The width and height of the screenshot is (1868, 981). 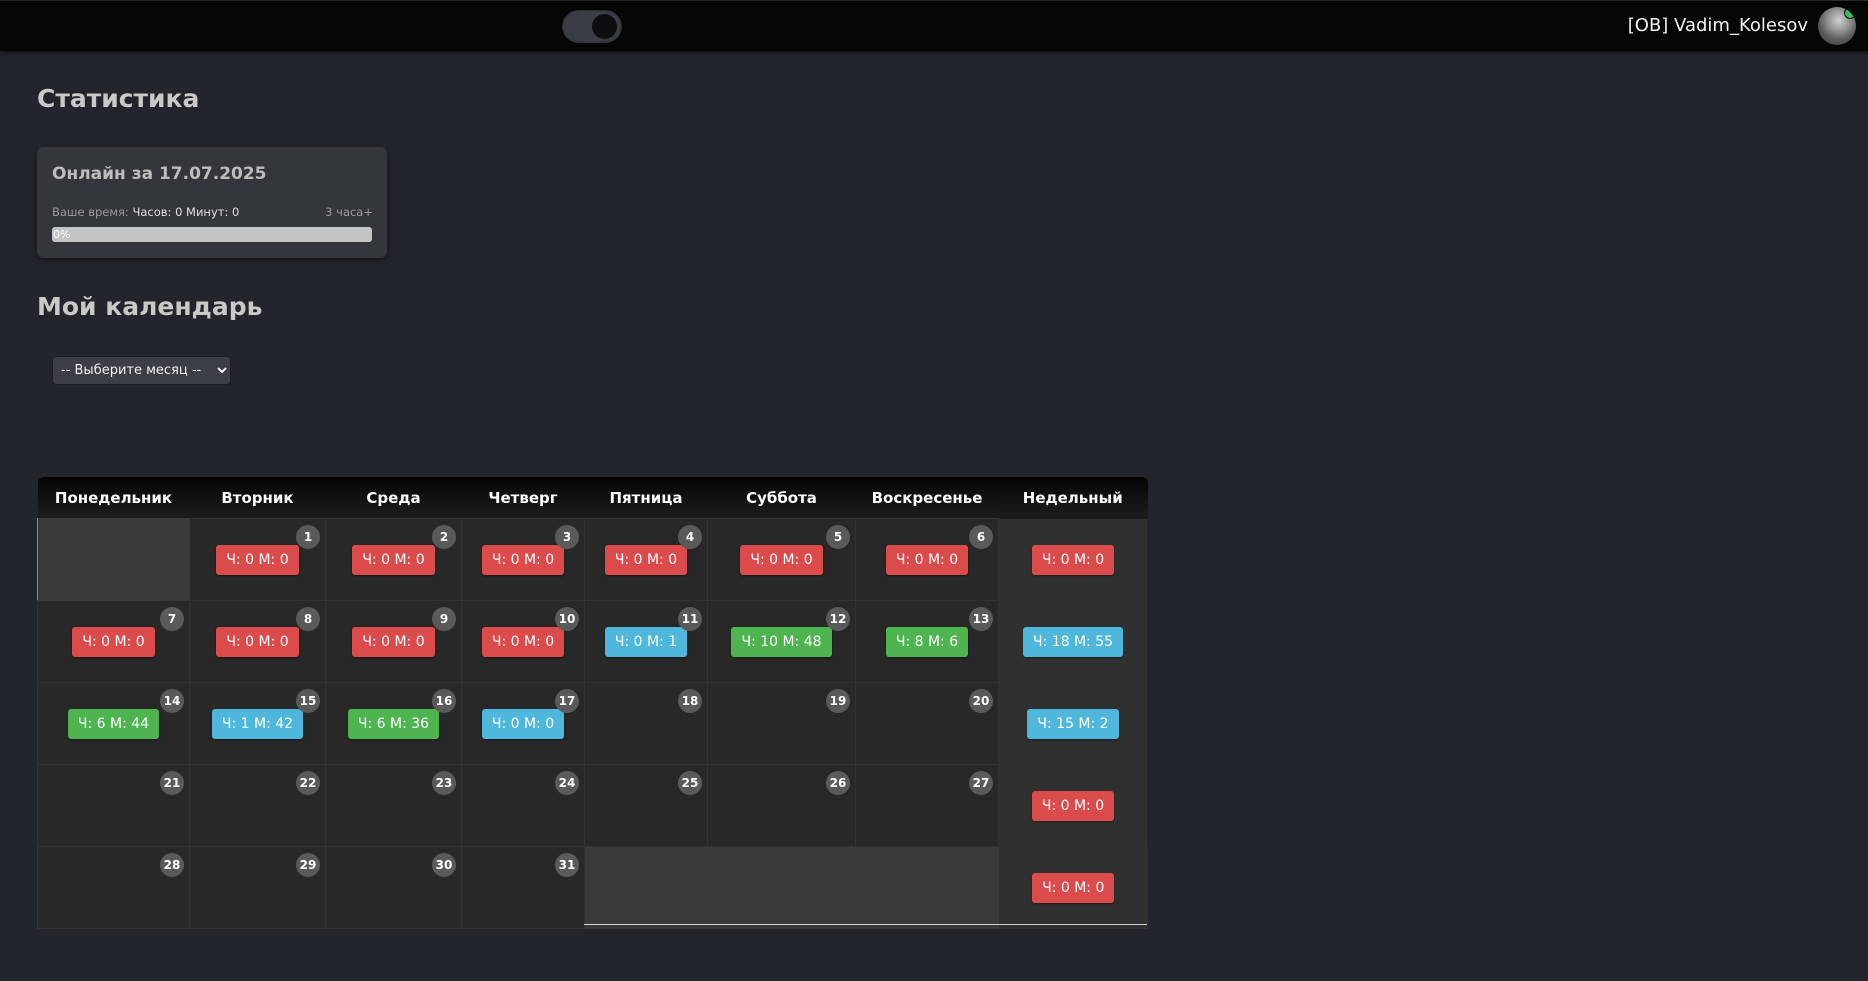 I want to click on calendar-day-cell: 25, so click(x=646, y=805).